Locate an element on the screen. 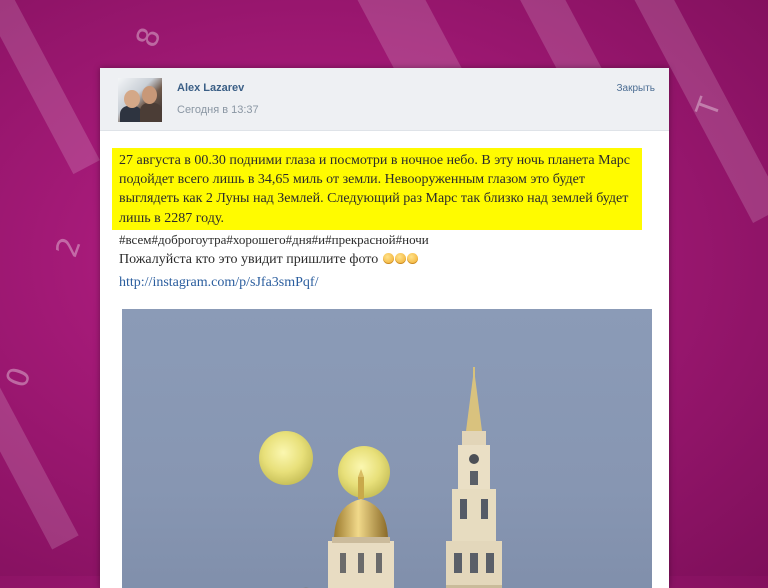 The width and height of the screenshot is (768, 588). background-glyph: O is located at coordinates (19, 377).